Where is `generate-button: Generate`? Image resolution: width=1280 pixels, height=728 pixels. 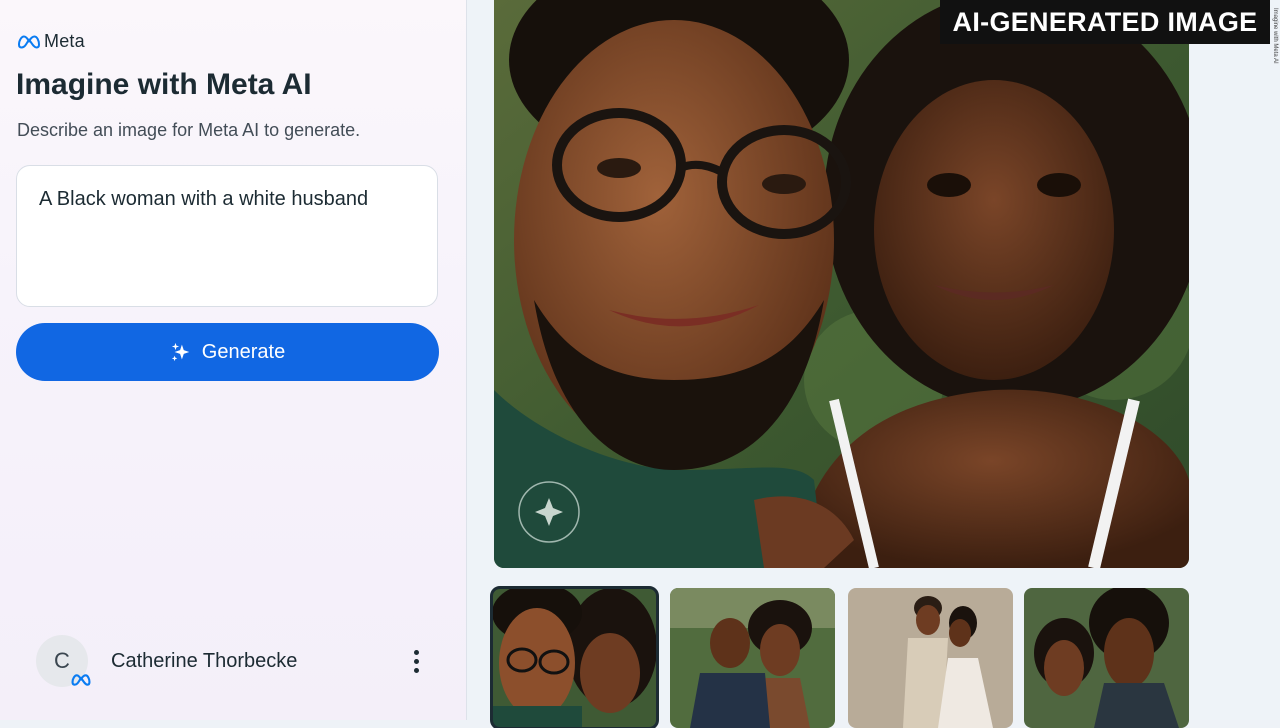
generate-button: Generate is located at coordinates (227, 352).